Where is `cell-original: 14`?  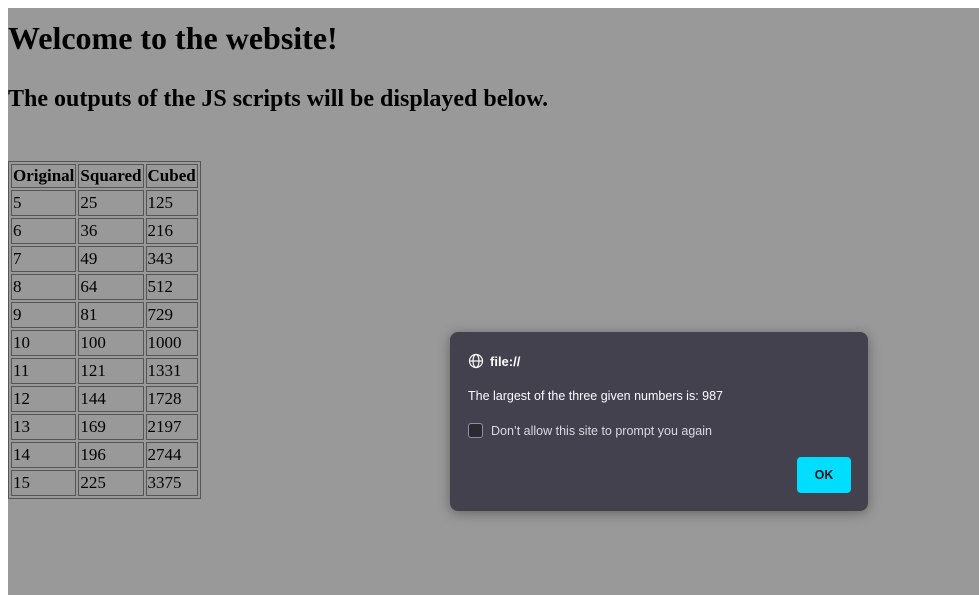
cell-original: 14 is located at coordinates (44, 455).